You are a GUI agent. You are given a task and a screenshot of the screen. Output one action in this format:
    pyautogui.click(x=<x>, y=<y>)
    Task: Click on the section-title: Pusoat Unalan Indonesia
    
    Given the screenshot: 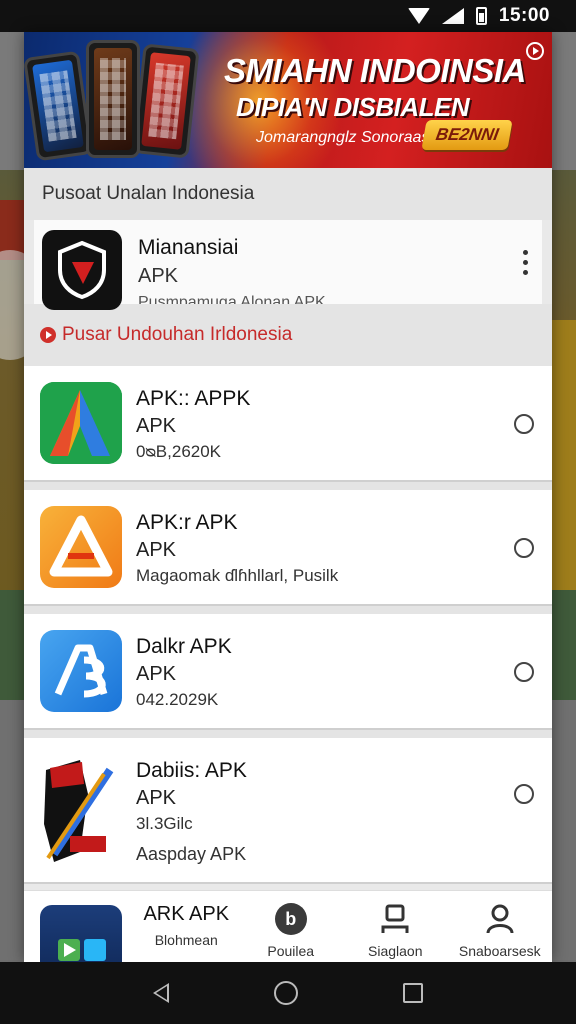 What is the action you would take?
    pyautogui.click(x=288, y=194)
    